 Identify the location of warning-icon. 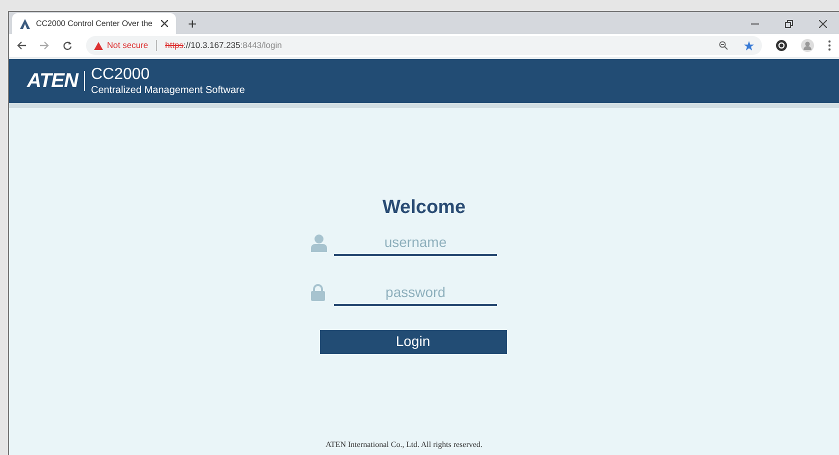
(98, 46).